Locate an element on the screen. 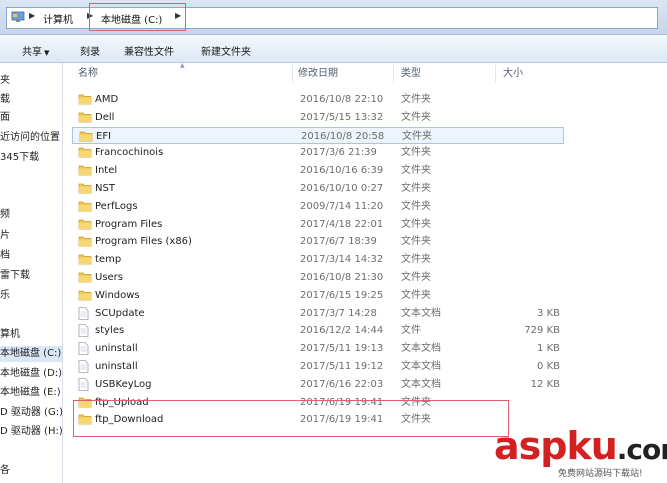 Image resolution: width=667 pixels, height=483 pixels. dropdown-arrow-icon: ▼ is located at coordinates (47, 53).